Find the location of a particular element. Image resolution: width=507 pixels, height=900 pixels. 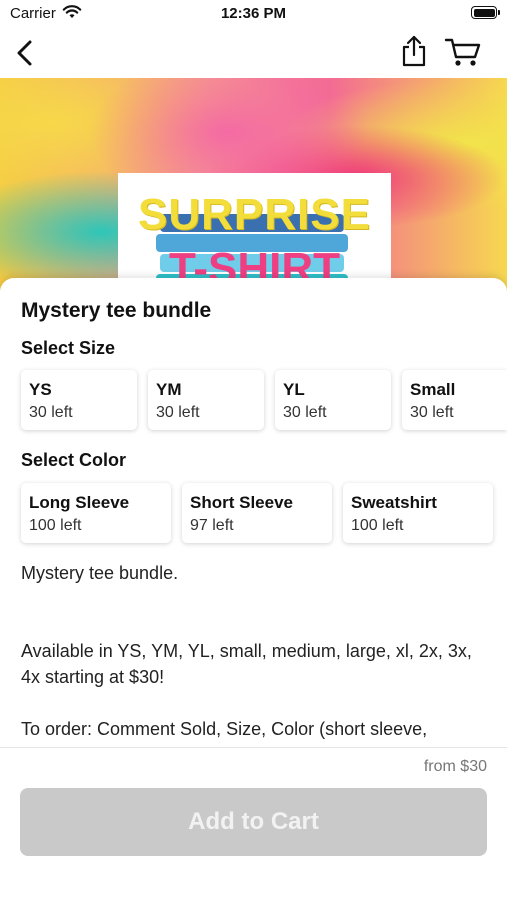

footer-divider is located at coordinates (253, 747).